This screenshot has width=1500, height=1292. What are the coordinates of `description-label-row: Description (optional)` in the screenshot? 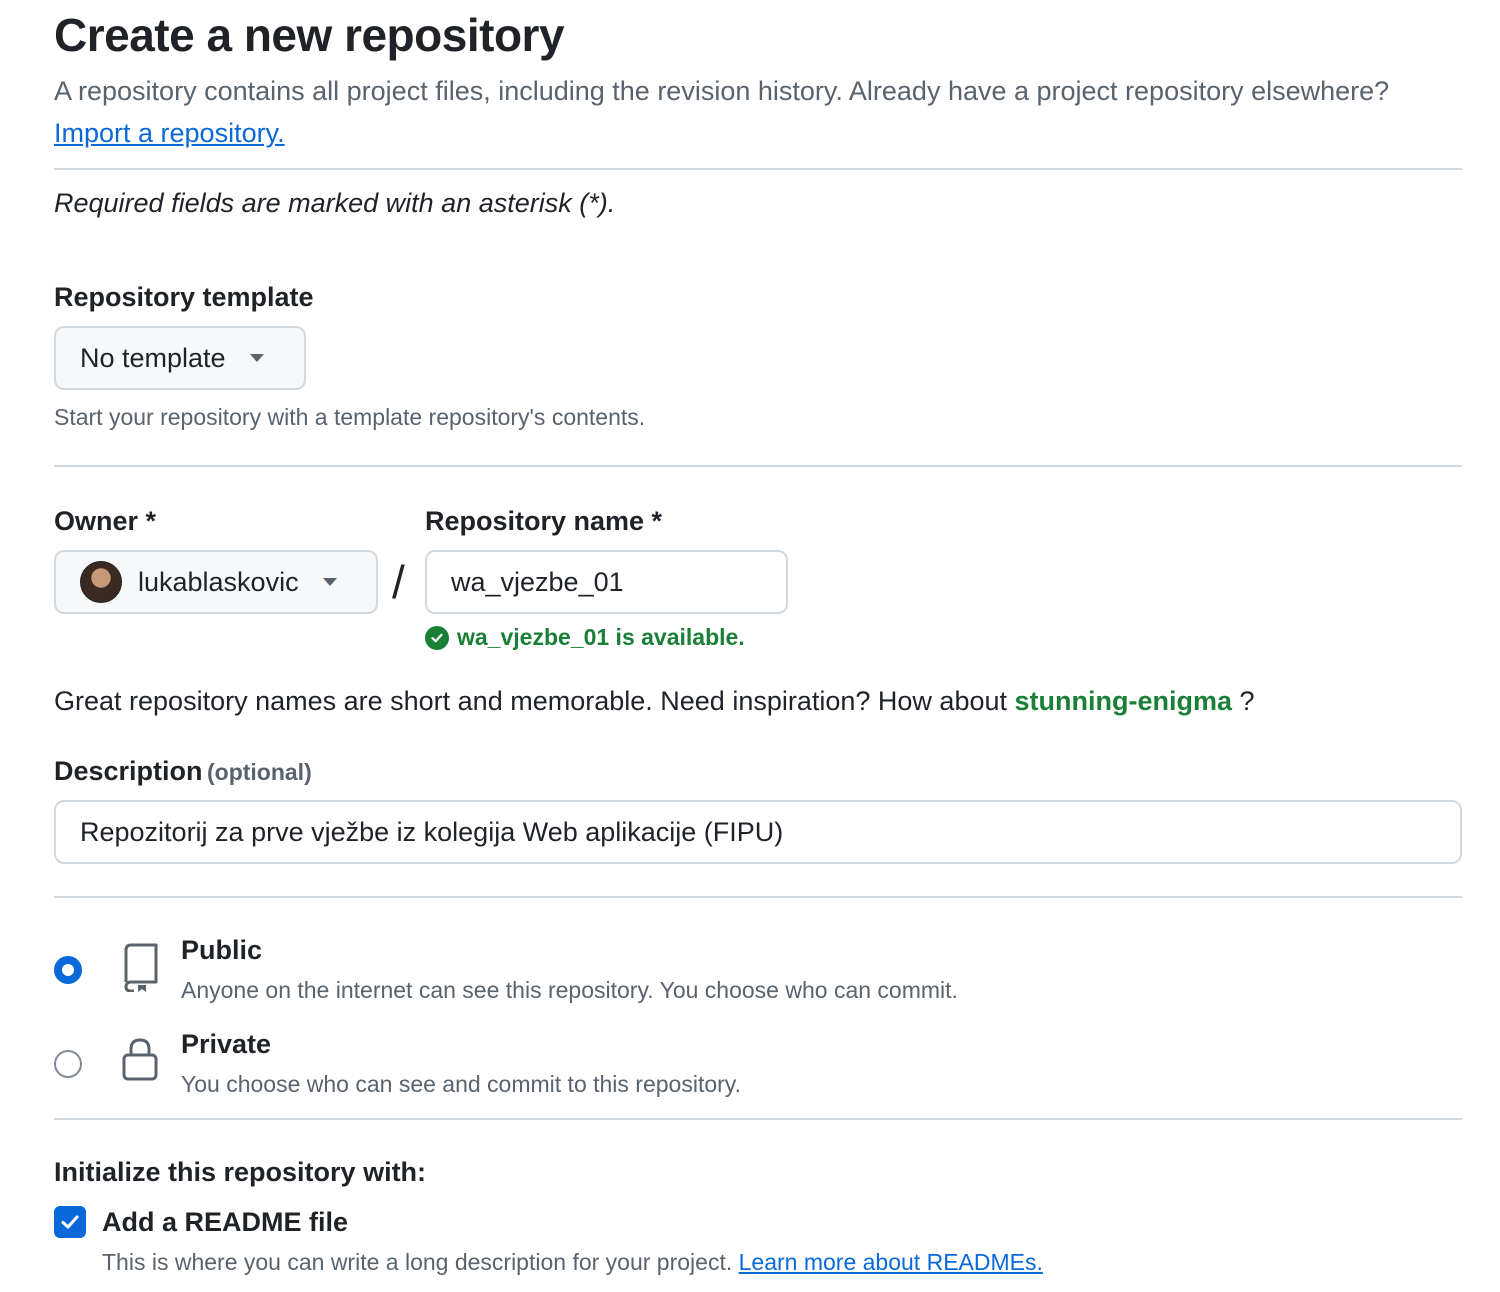 It's located at (183, 771).